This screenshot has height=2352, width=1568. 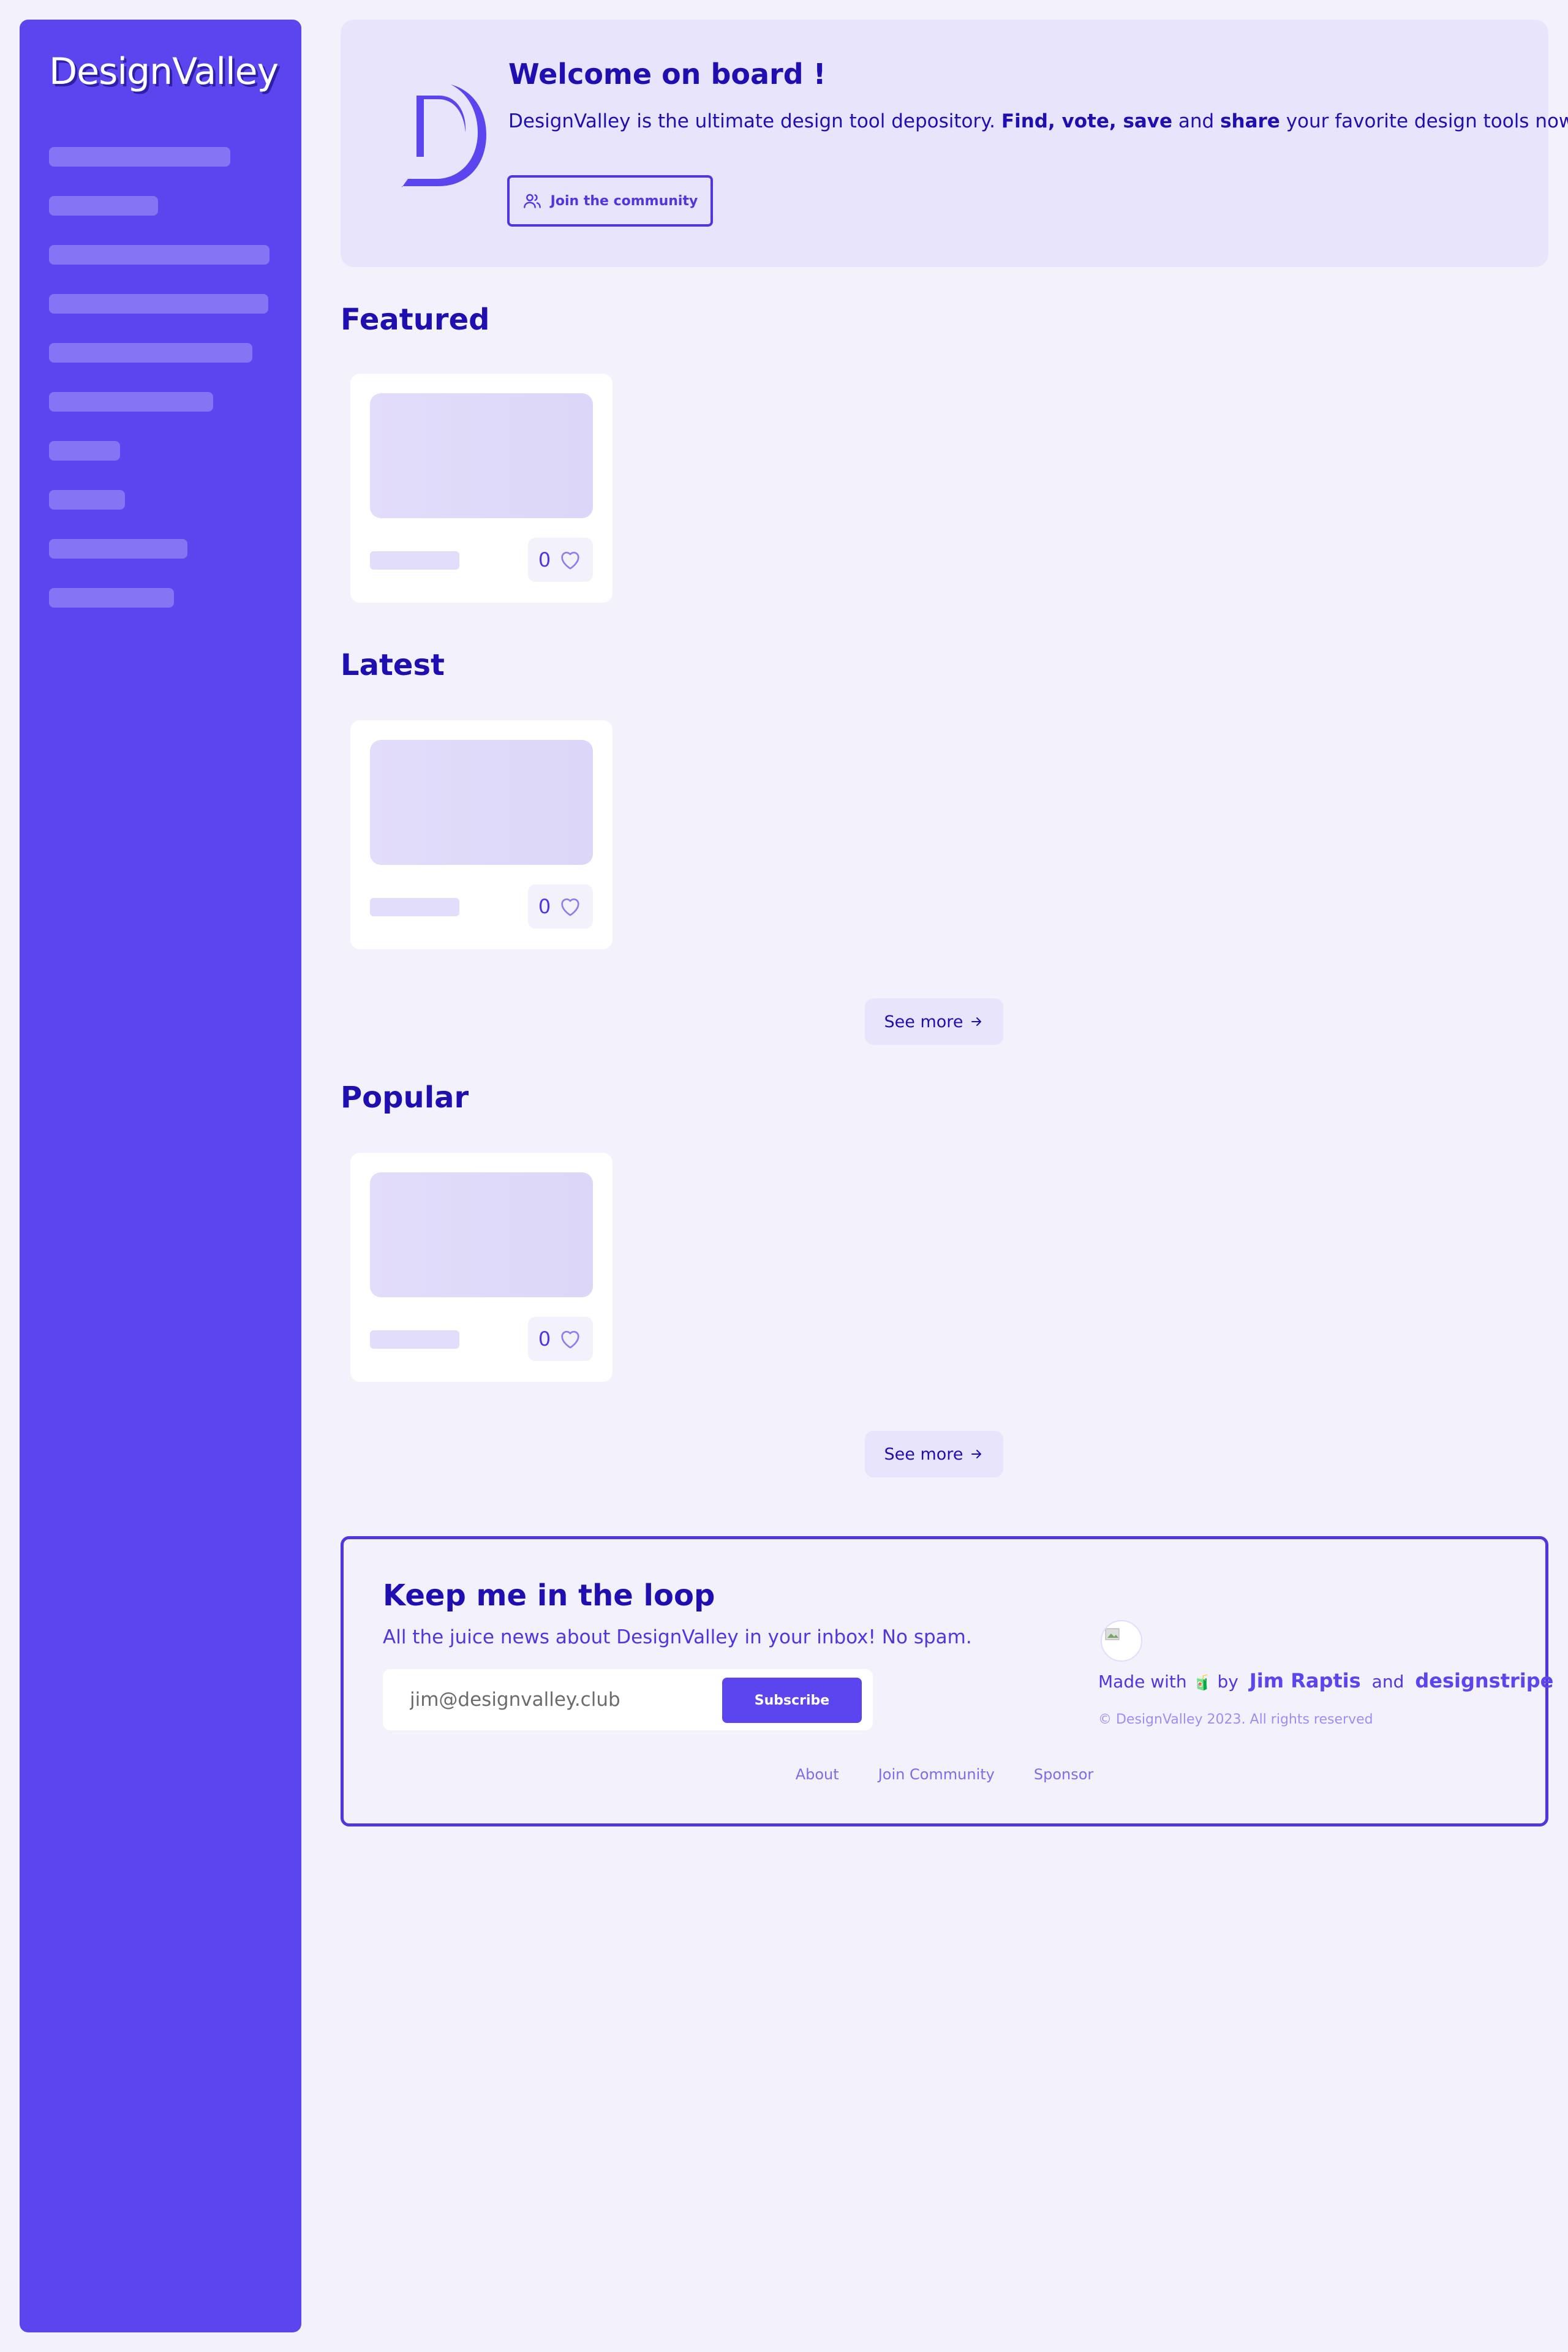 What do you see at coordinates (1227, 1682) in the screenshot?
I see `by-text: by` at bounding box center [1227, 1682].